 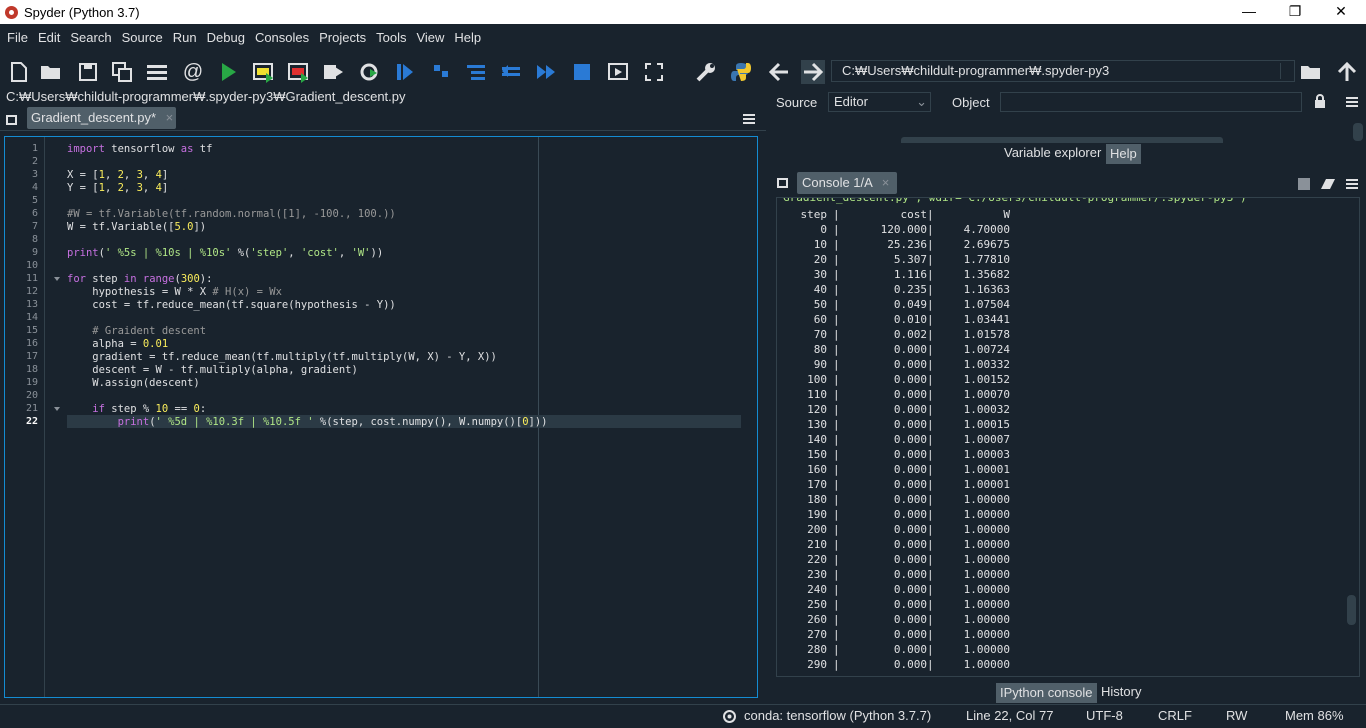 I want to click on close-icon: ✕, so click(x=1341, y=12).